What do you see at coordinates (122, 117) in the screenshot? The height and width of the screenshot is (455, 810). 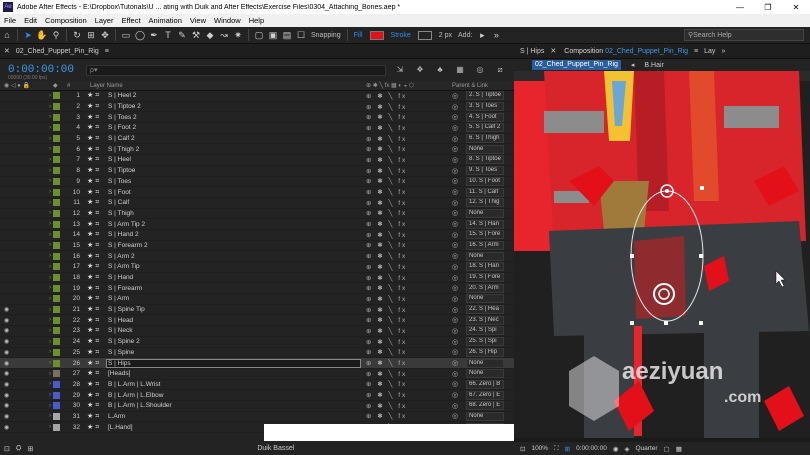 I see `layer-name: S | Toes 2` at bounding box center [122, 117].